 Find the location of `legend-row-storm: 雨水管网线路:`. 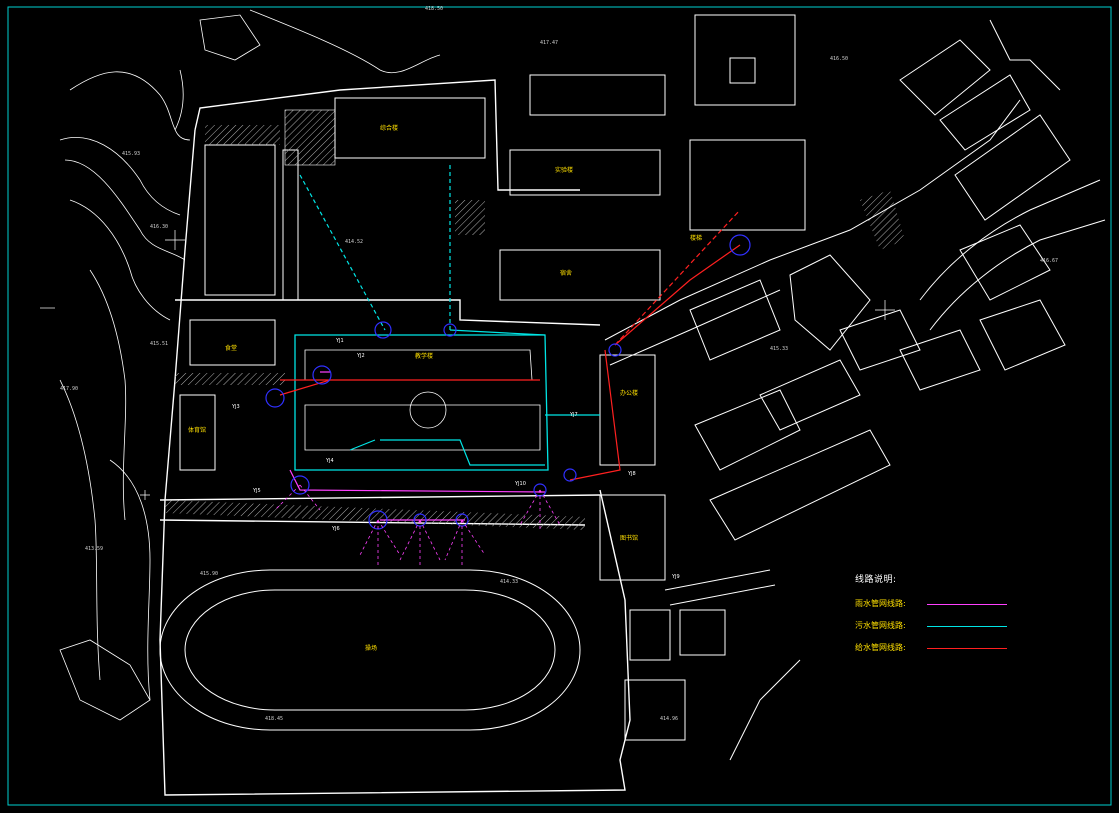

legend-row-storm: 雨水管网线路: is located at coordinates (960, 604).